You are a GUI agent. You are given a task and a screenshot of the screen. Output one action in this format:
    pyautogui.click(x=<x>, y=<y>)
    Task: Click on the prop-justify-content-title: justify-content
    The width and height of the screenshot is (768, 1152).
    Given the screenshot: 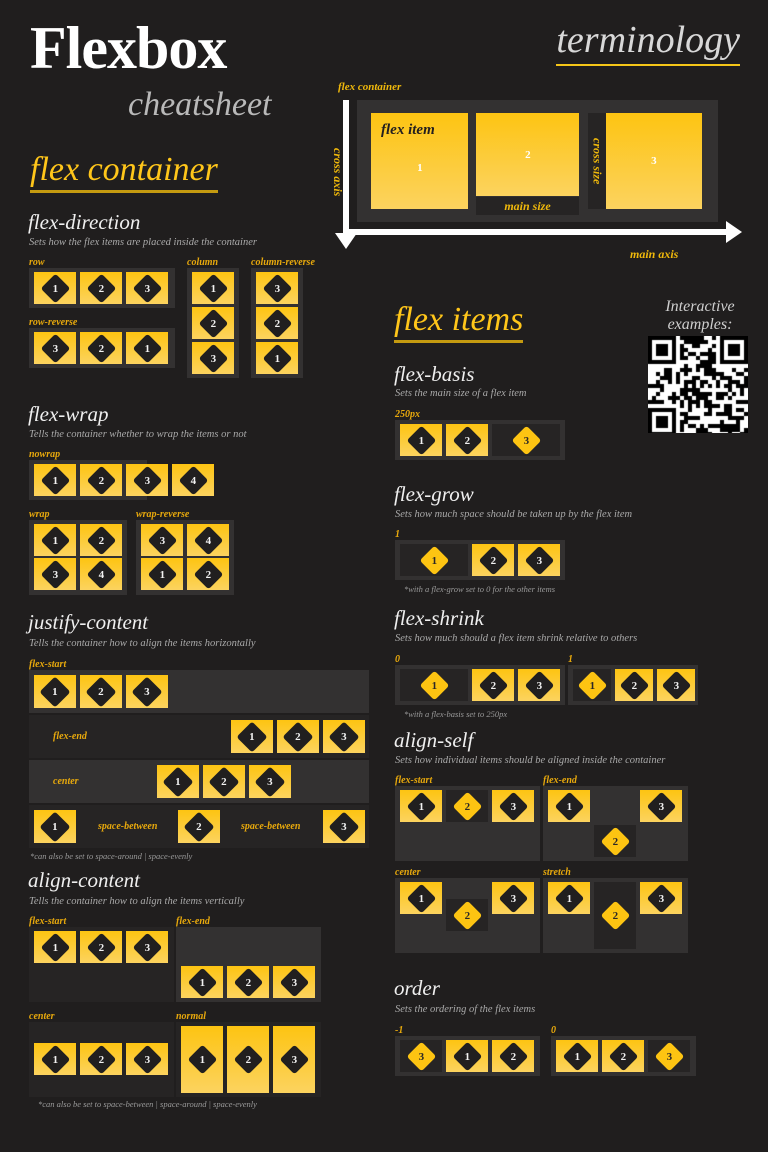 What is the action you would take?
    pyautogui.click(x=88, y=622)
    